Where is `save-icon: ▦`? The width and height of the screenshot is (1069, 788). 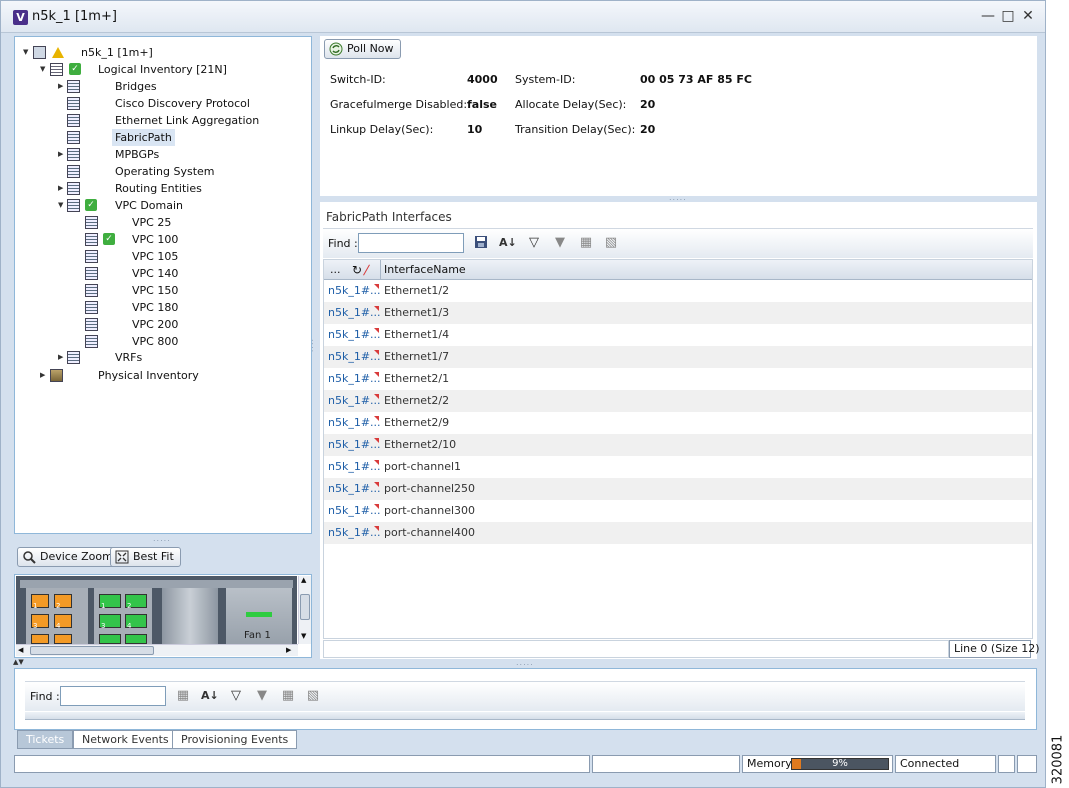 save-icon: ▦ is located at coordinates (183, 696).